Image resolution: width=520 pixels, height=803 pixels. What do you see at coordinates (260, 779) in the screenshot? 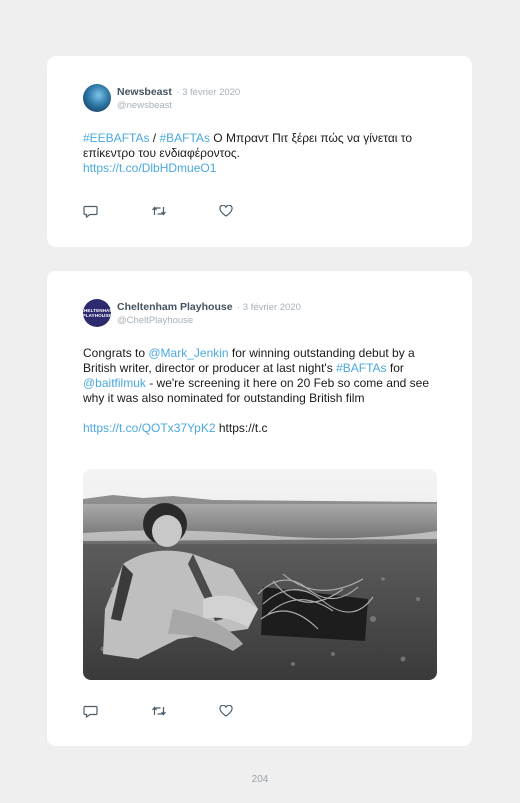
I see `page-number: 204` at bounding box center [260, 779].